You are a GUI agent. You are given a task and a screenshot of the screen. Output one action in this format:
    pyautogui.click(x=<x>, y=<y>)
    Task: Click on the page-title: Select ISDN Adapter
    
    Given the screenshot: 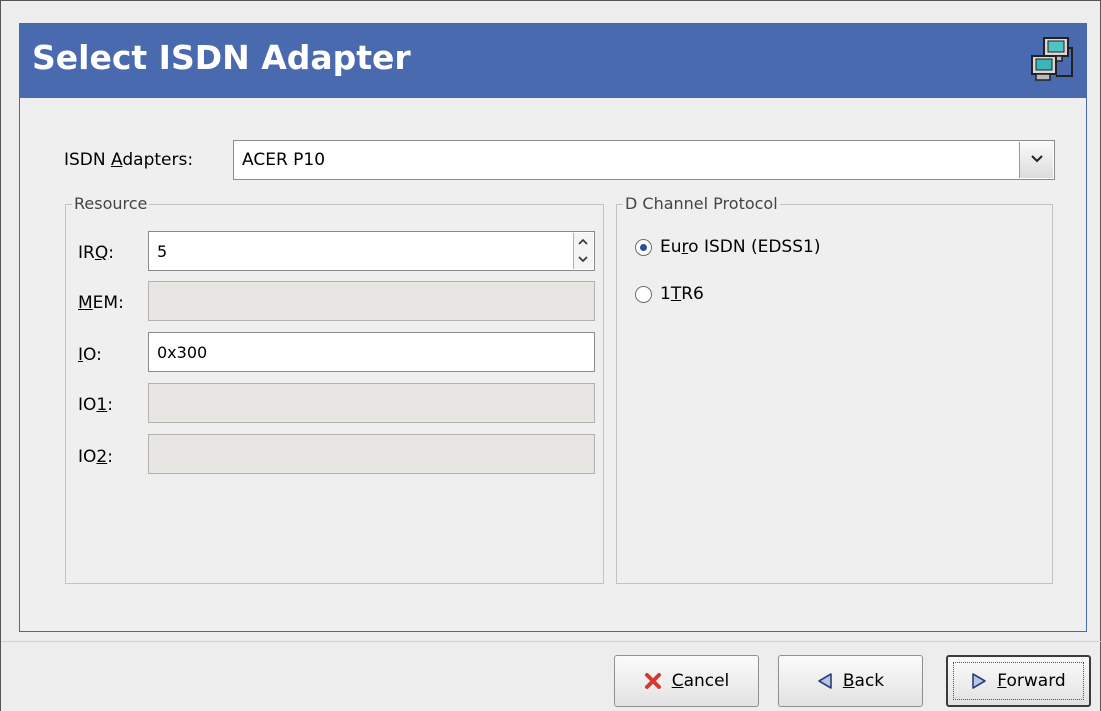 What is the action you would take?
    pyautogui.click(x=221, y=57)
    